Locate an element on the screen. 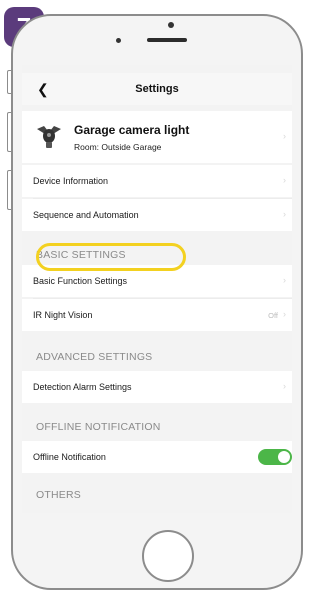  row-value: Off is located at coordinates (273, 315).